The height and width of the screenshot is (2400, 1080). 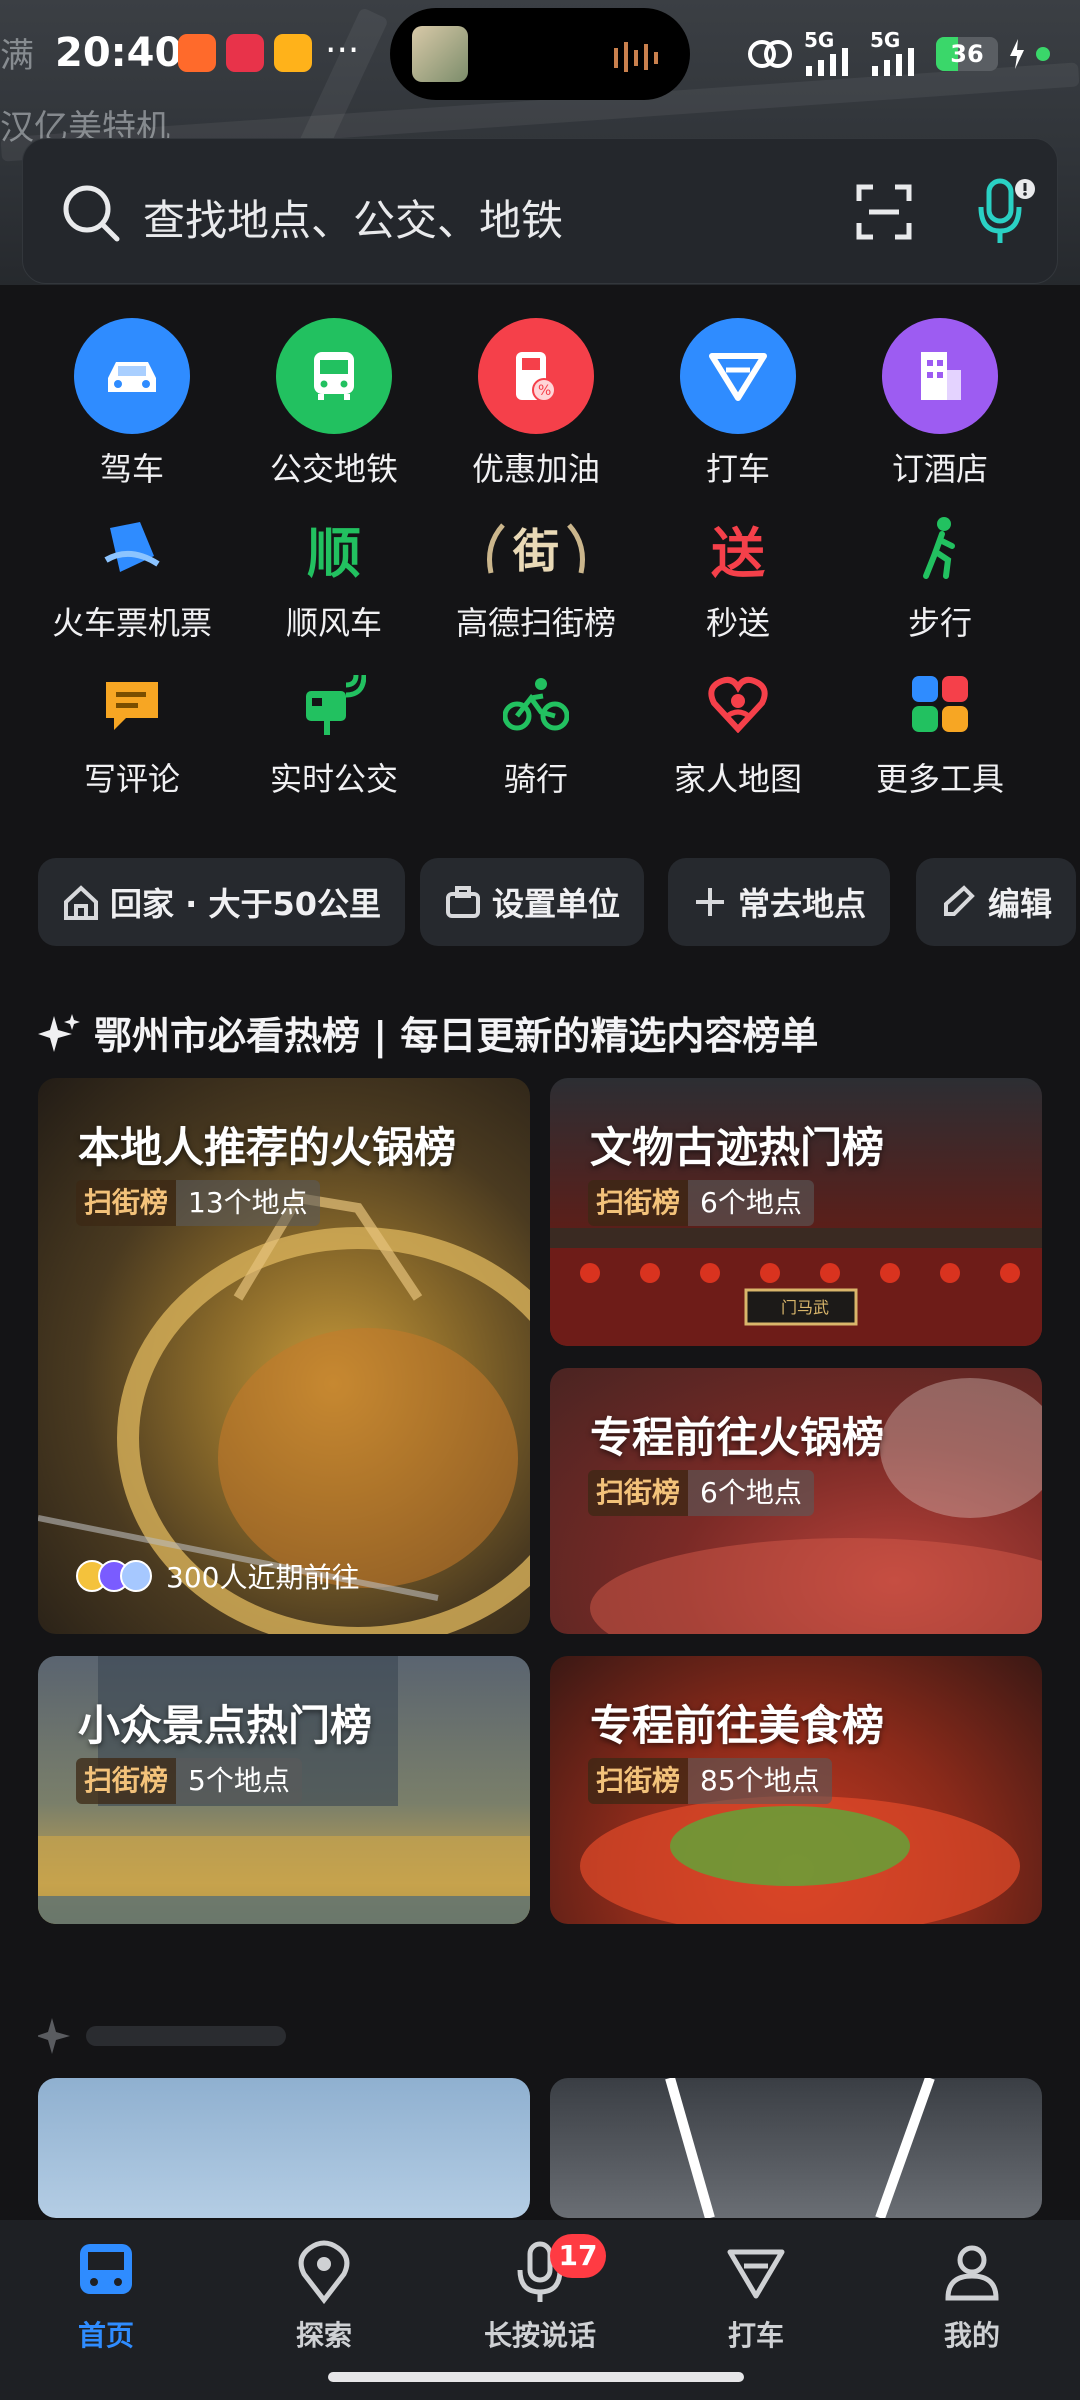 I want to click on grid-item-label: 打车, so click(x=737, y=469).